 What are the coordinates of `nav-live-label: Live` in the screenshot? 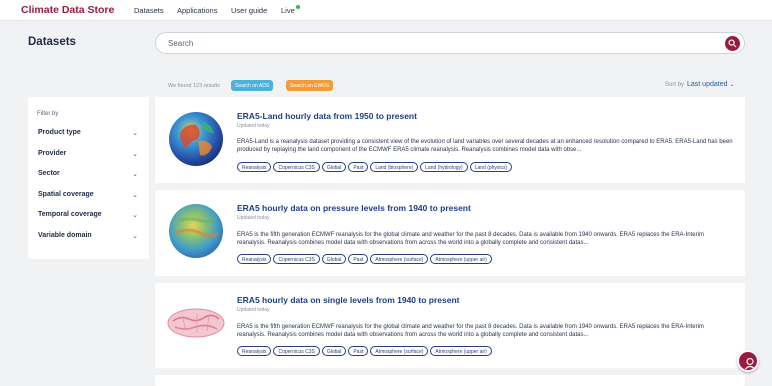 It's located at (288, 10).